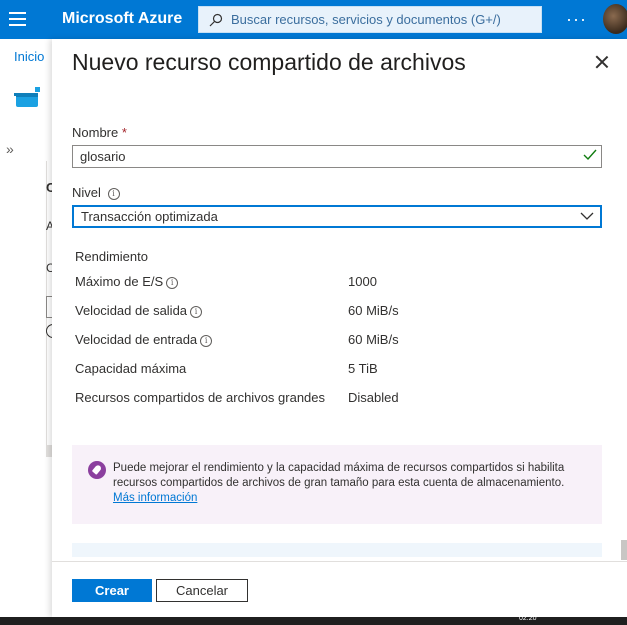  Describe the element at coordinates (373, 397) in the screenshot. I see `large-file-shares-value: Disabled` at that location.